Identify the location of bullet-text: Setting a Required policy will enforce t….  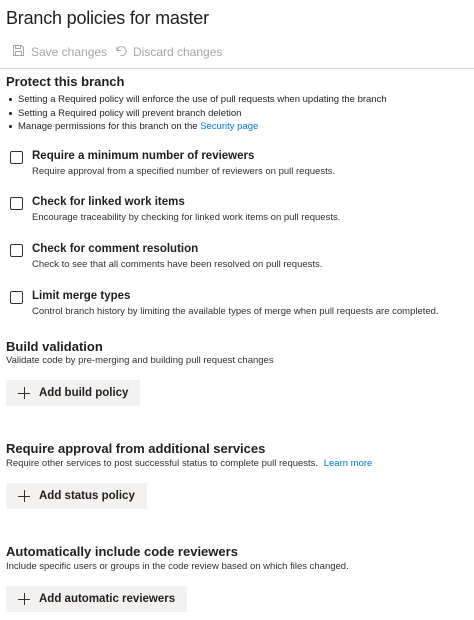
(202, 99).